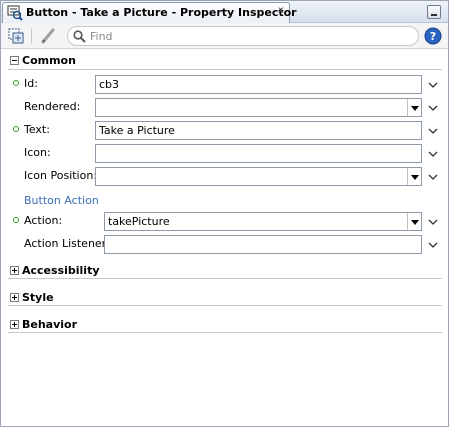 Image resolution: width=449 pixels, height=427 pixels. I want to click on edit-pencil-icon, so click(48, 36).